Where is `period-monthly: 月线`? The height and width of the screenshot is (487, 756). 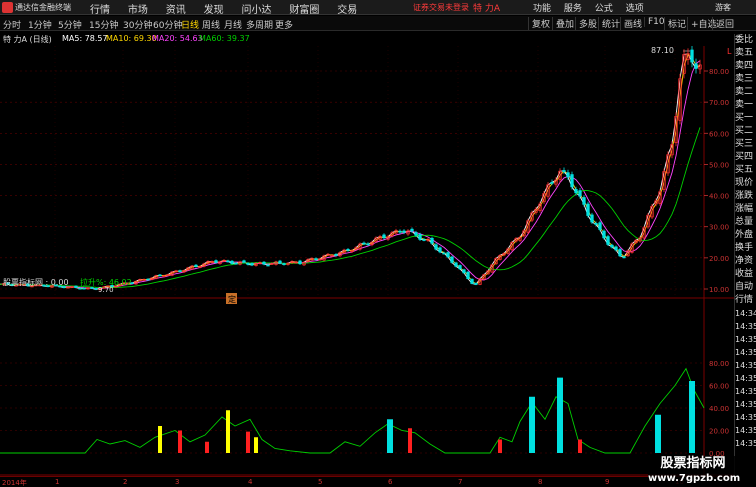 period-monthly: 月线 is located at coordinates (233, 24).